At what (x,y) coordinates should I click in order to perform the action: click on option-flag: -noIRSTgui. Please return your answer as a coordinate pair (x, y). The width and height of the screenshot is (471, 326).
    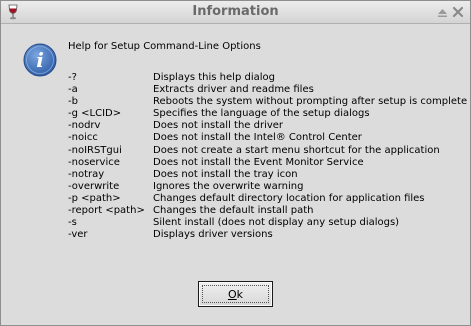
    Looking at the image, I should click on (95, 150).